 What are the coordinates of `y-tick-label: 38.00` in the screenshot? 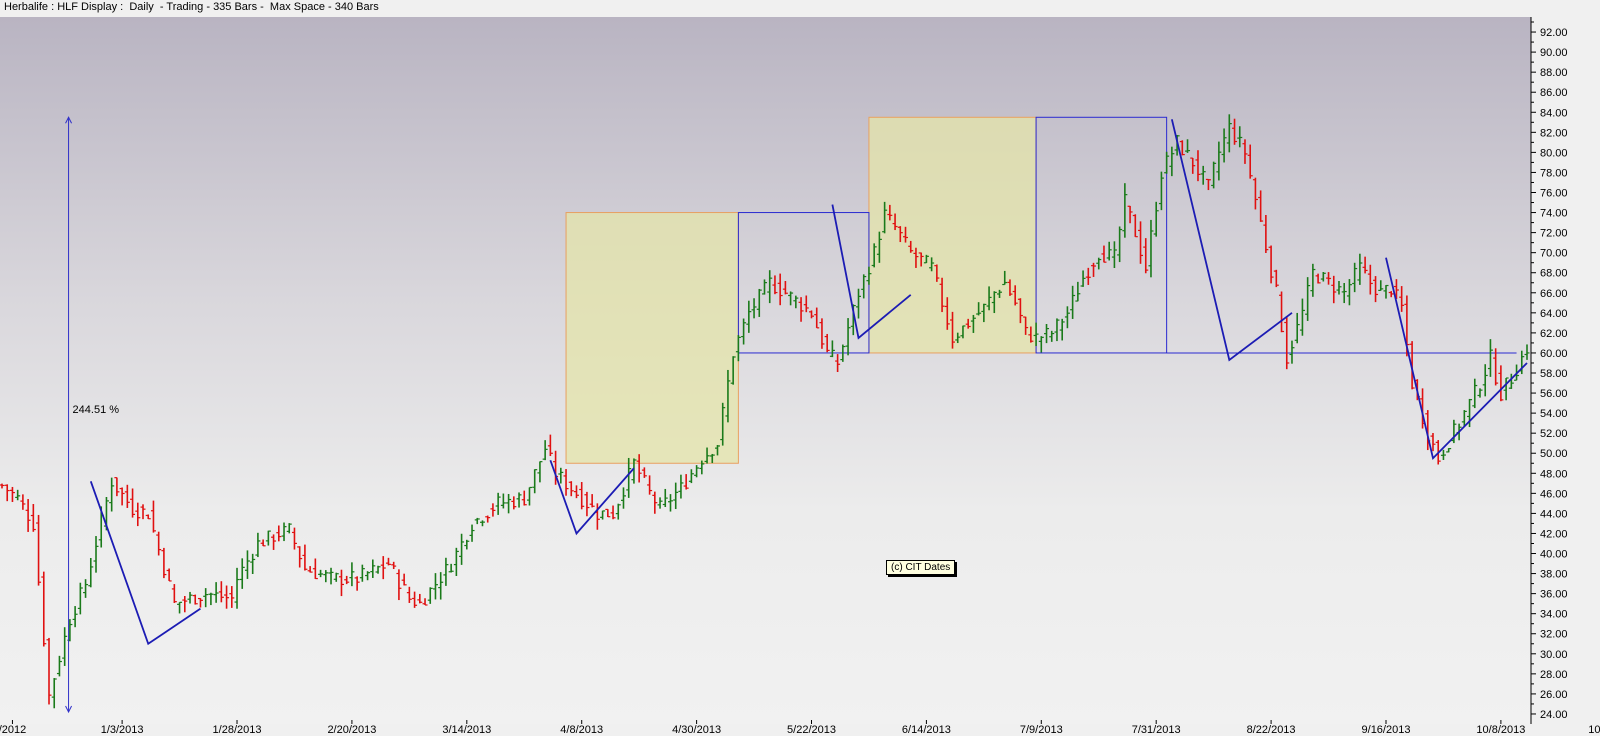 It's located at (1554, 575).